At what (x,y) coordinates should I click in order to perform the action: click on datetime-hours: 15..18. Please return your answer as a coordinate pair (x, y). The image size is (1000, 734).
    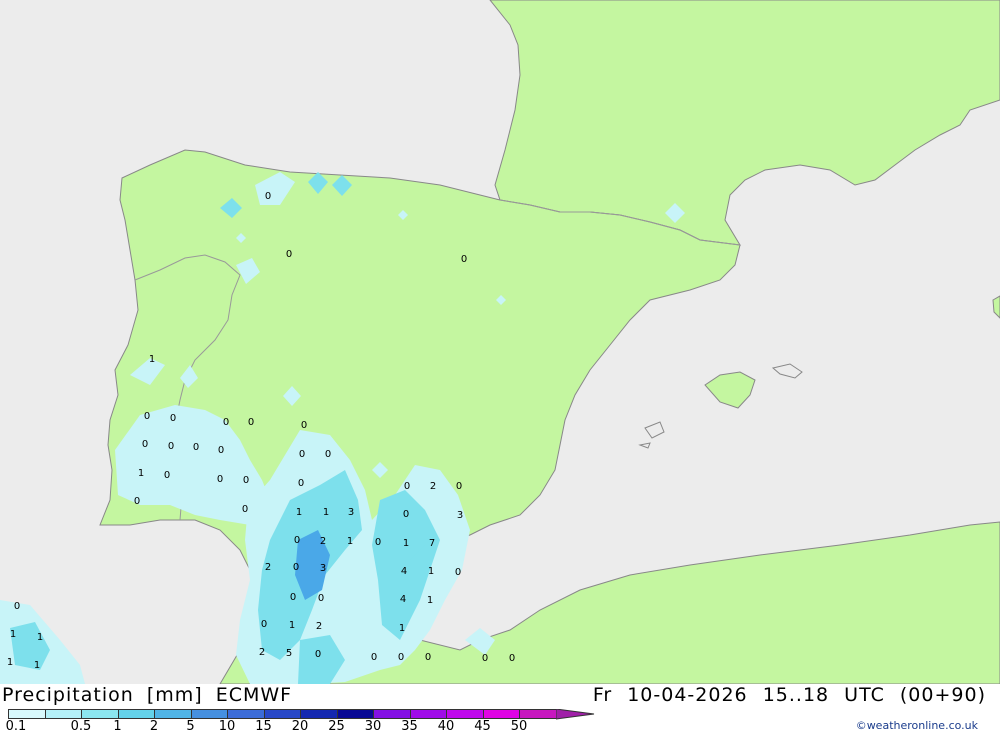
    Looking at the image, I should click on (796, 695).